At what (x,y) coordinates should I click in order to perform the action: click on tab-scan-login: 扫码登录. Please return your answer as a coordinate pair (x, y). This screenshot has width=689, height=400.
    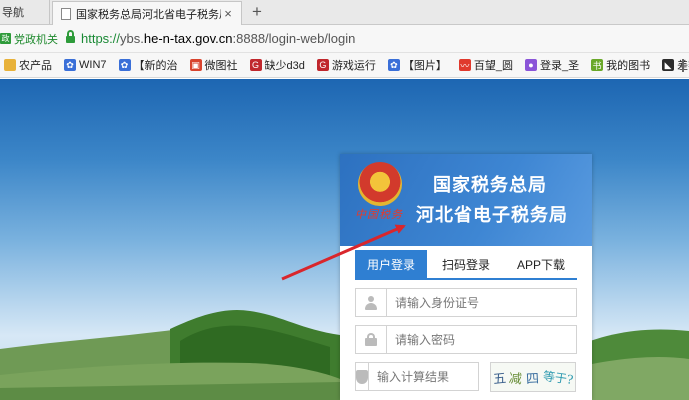
    Looking at the image, I should click on (466, 264).